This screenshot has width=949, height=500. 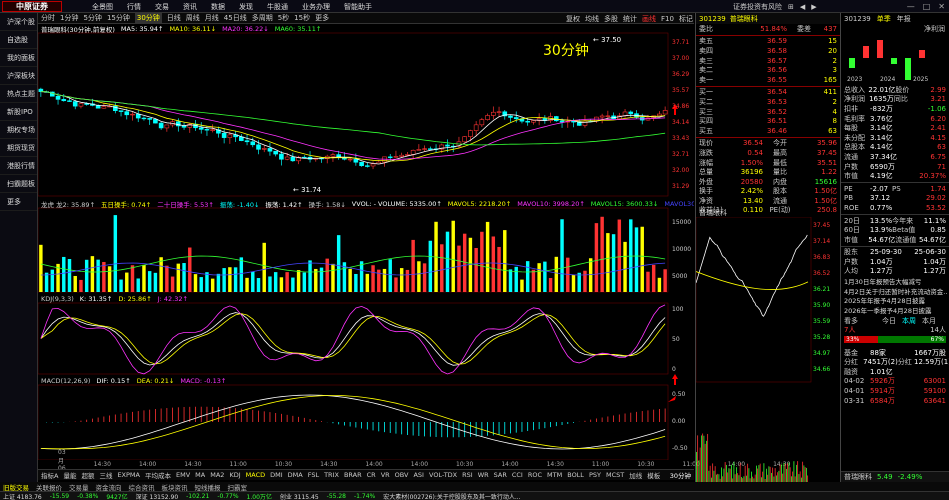 I want to click on sidebar-item: 期权专场, so click(x=18, y=130).